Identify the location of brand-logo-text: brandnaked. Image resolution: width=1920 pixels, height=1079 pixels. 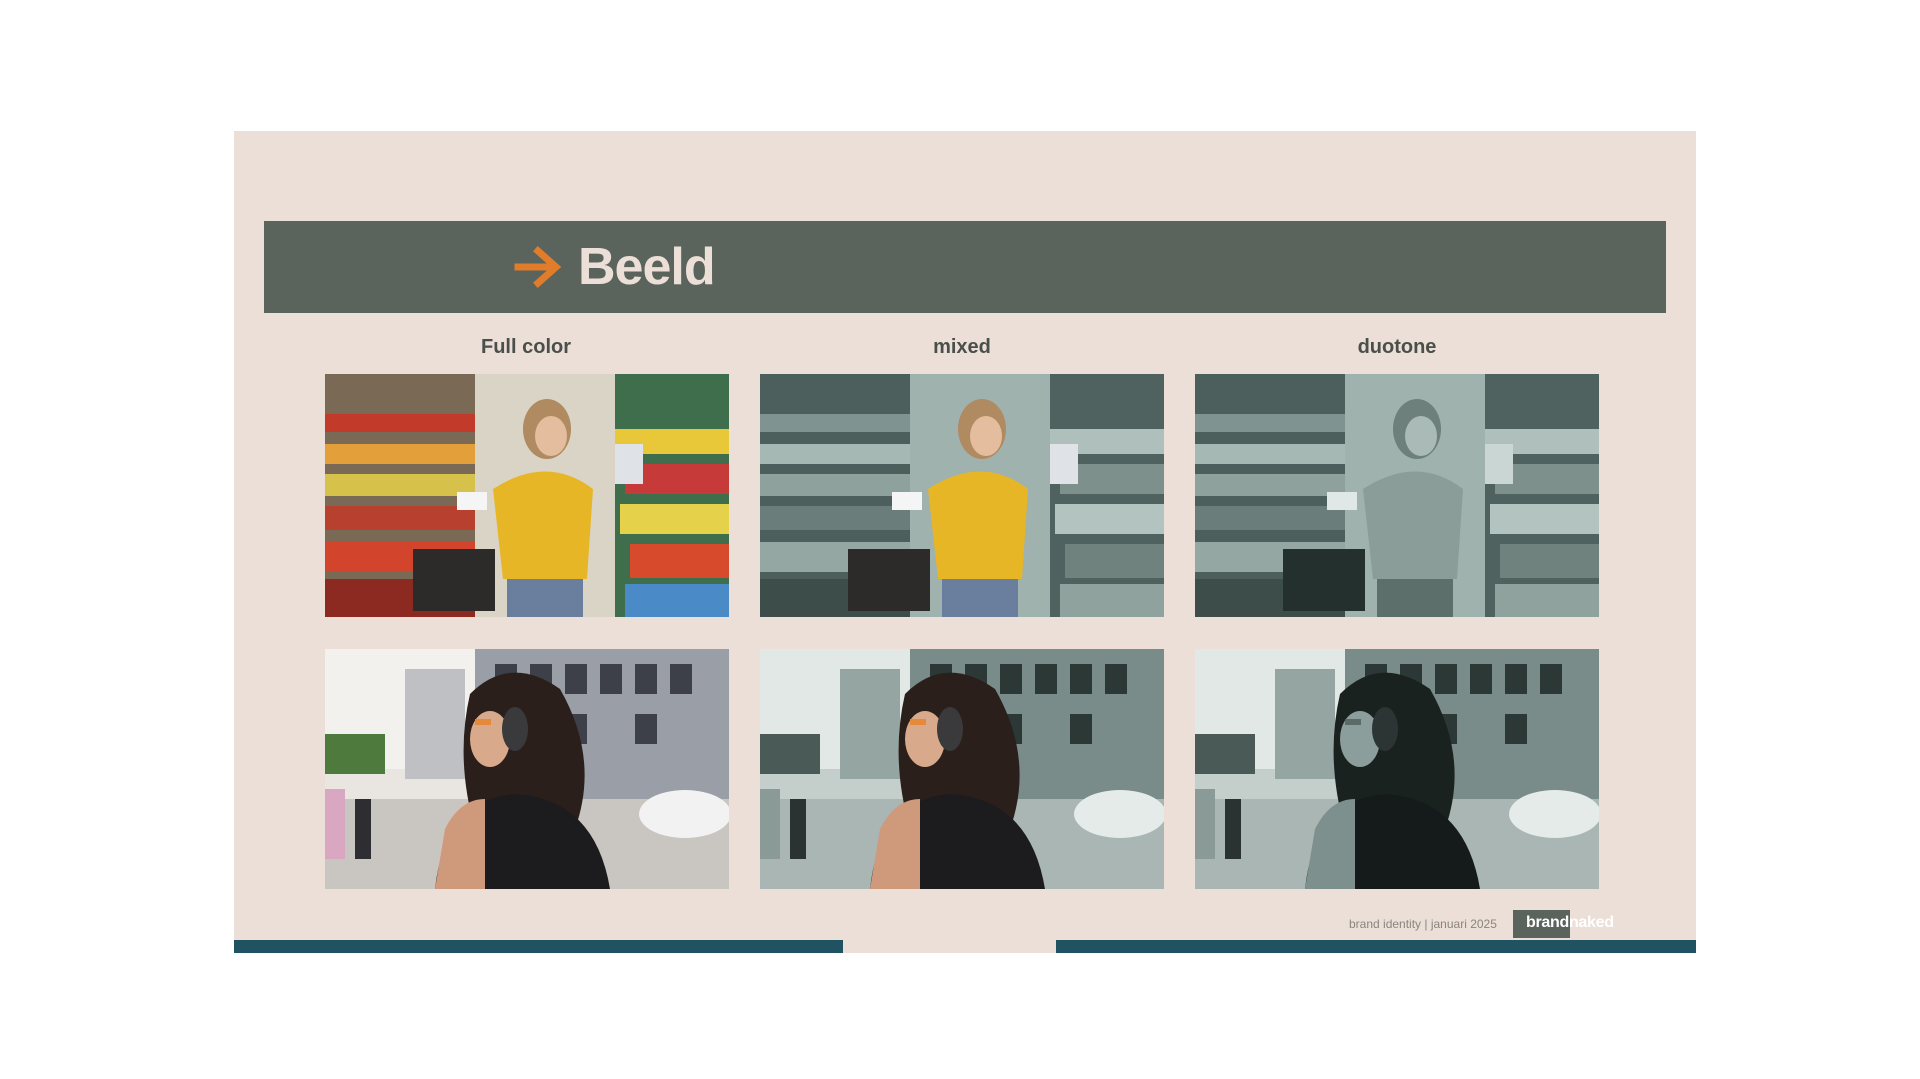
(1570, 922).